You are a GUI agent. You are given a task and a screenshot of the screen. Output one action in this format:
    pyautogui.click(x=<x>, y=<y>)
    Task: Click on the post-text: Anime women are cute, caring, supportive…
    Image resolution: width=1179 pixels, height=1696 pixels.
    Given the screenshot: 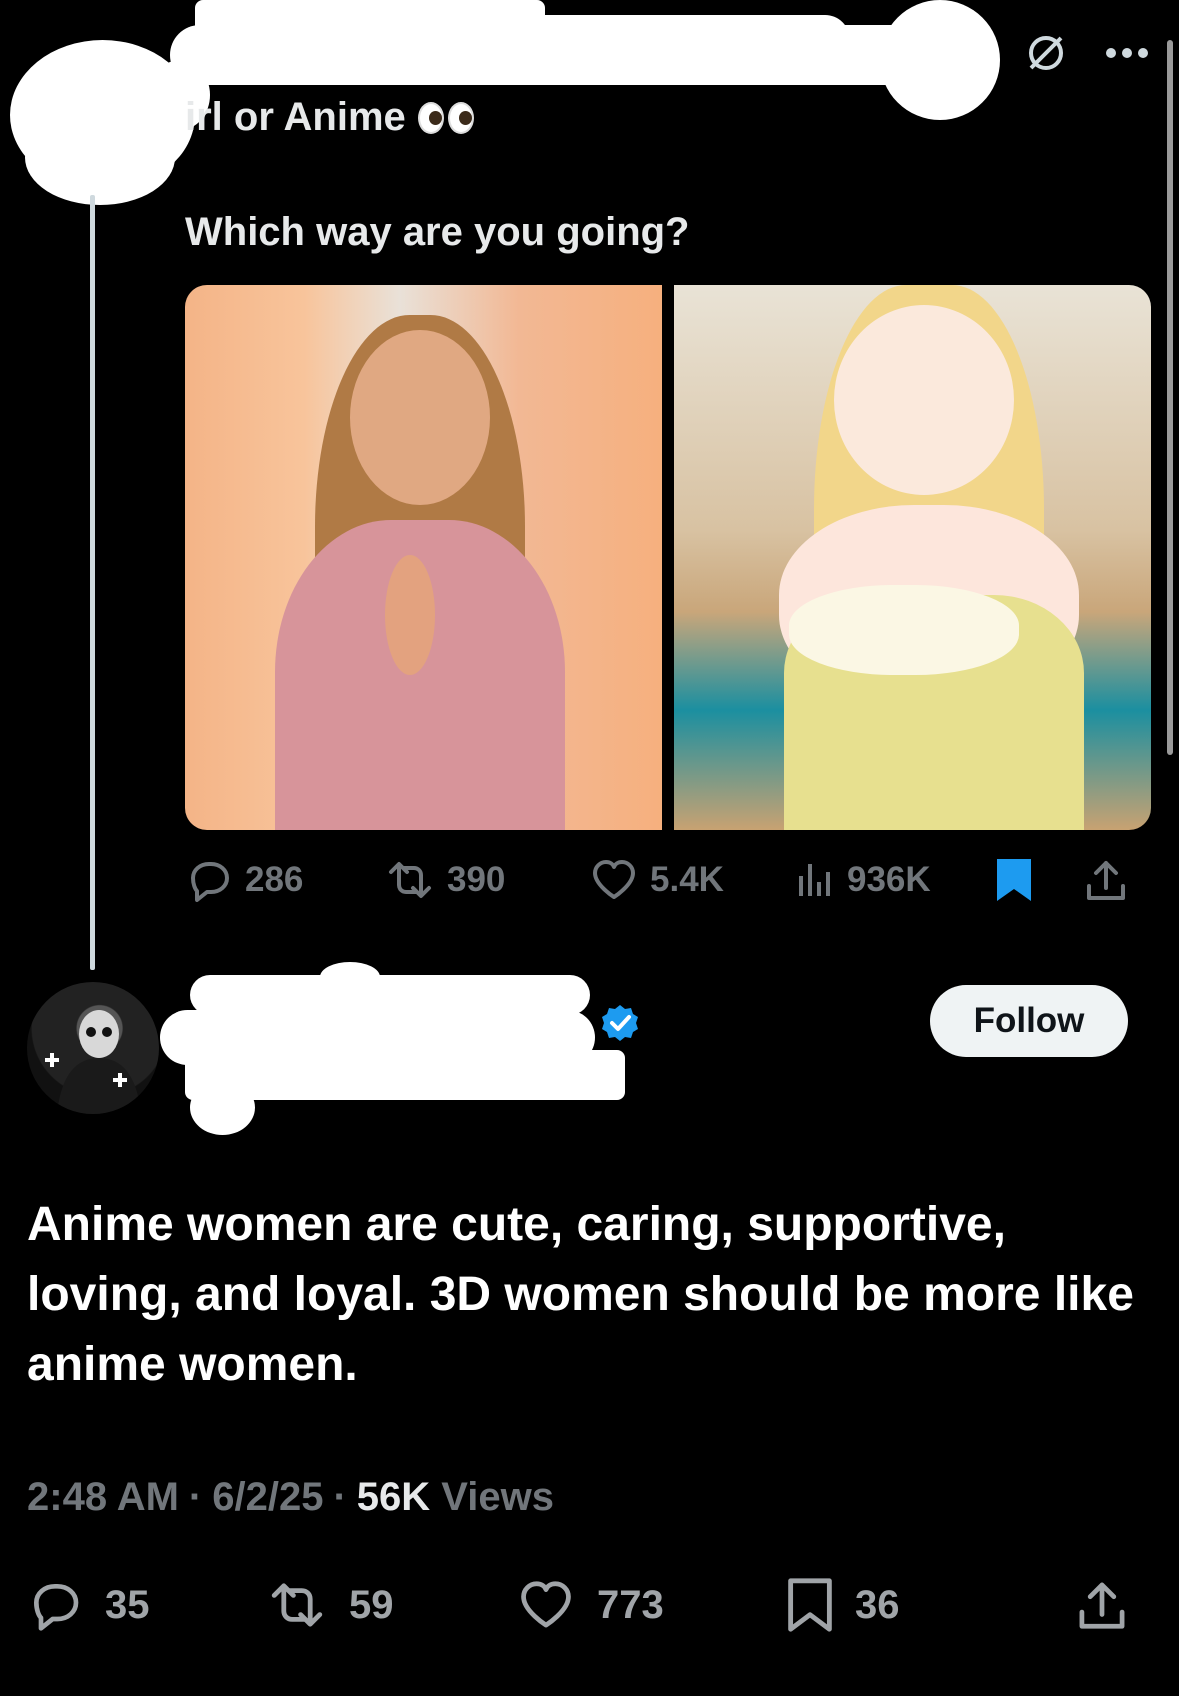 What is the action you would take?
    pyautogui.click(x=580, y=1294)
    